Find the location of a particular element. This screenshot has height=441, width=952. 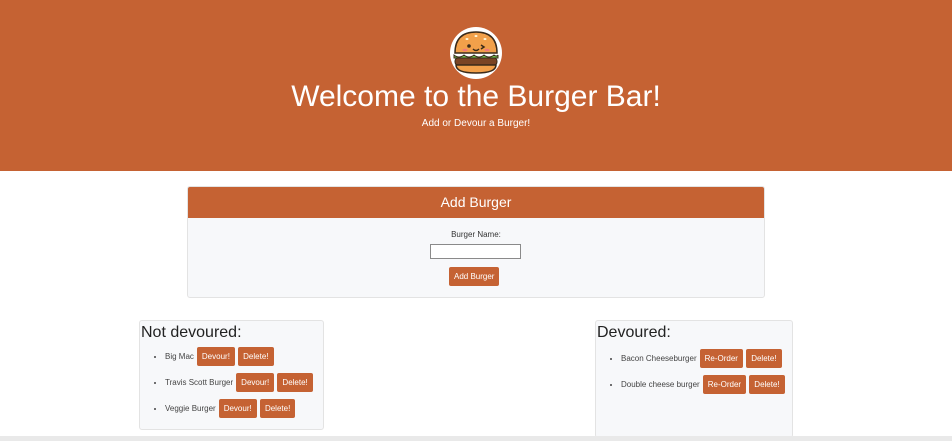

page-title: Welcome to the Burger Bar! is located at coordinates (476, 96).